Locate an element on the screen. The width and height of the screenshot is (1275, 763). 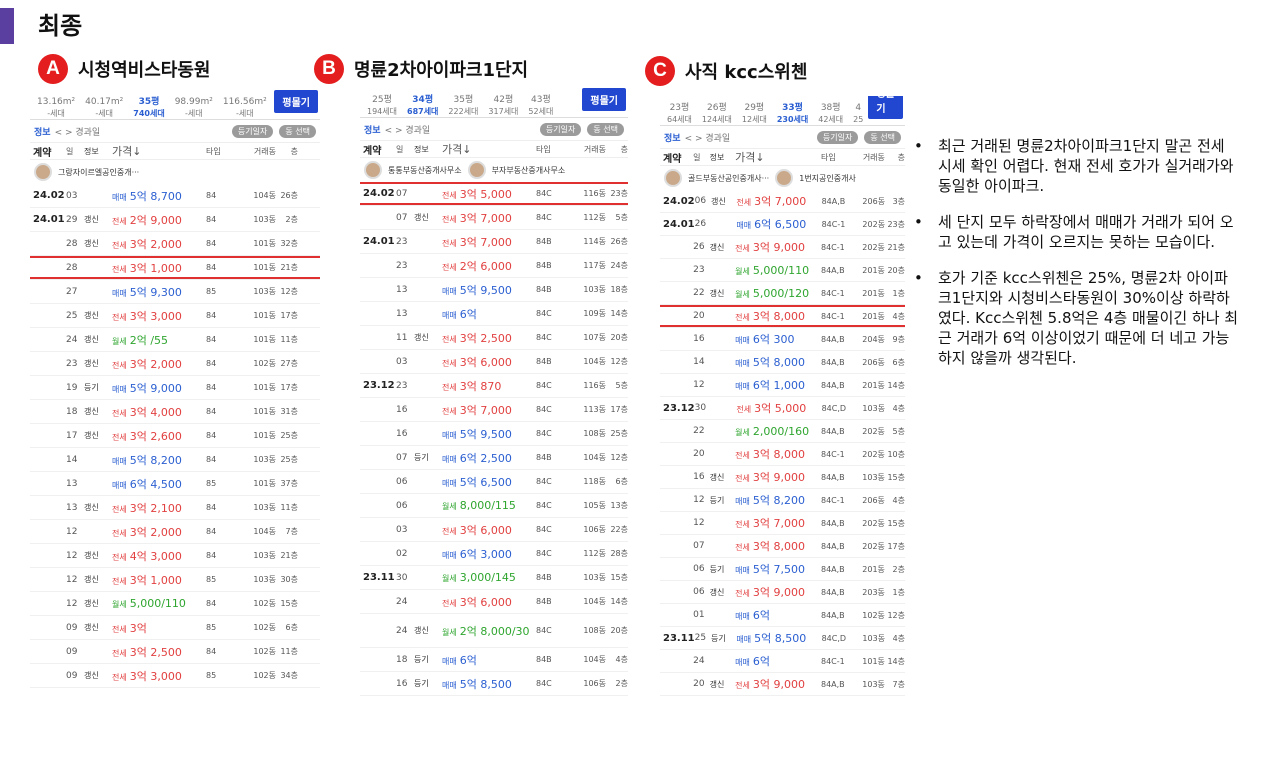
transaction-row: 24 갱신 월세 2억 /55 84 101동 11층 is located at coordinates (175, 340).